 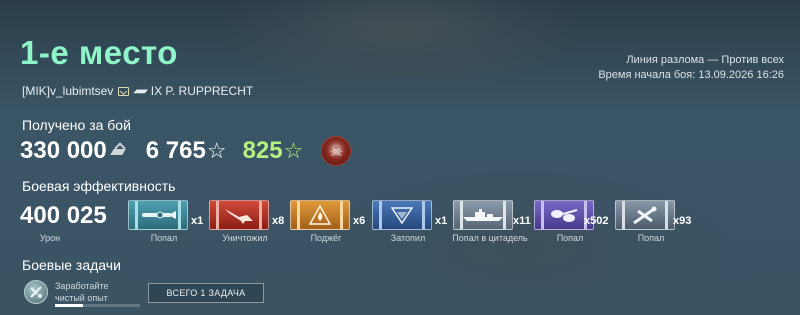 I want to click on ribbon-count: x93, so click(x=682, y=221).